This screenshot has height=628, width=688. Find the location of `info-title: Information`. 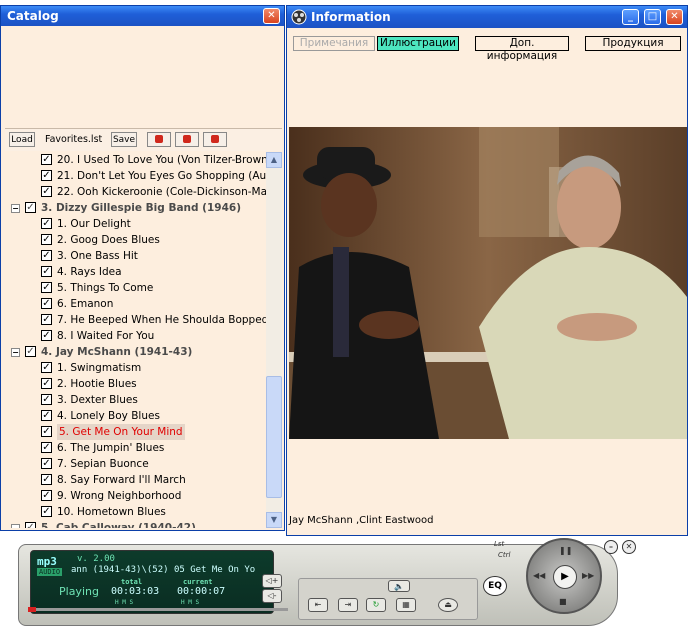

info-title: Information is located at coordinates (351, 17).